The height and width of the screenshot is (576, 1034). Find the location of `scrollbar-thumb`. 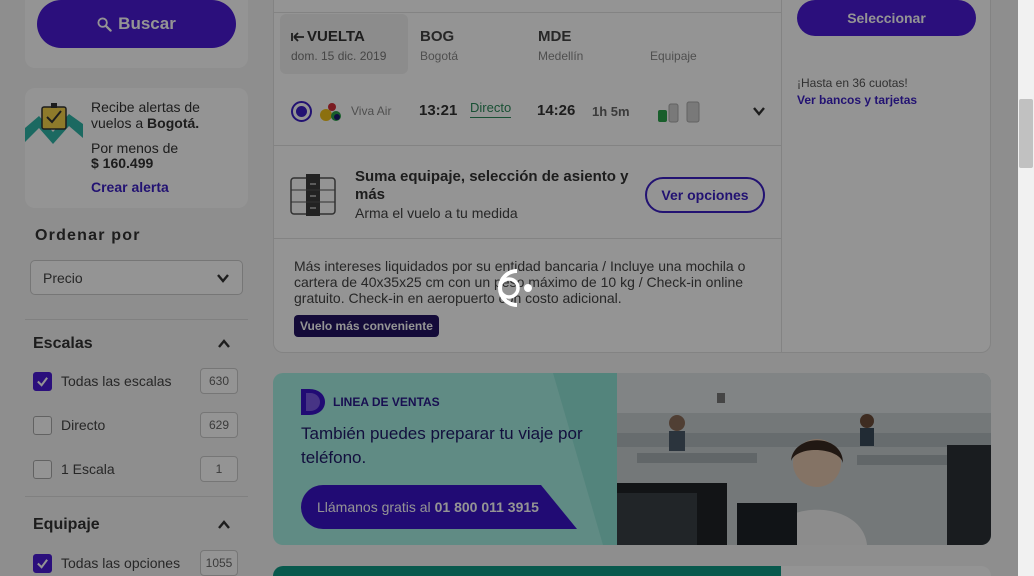

scrollbar-thumb is located at coordinates (1026, 133).